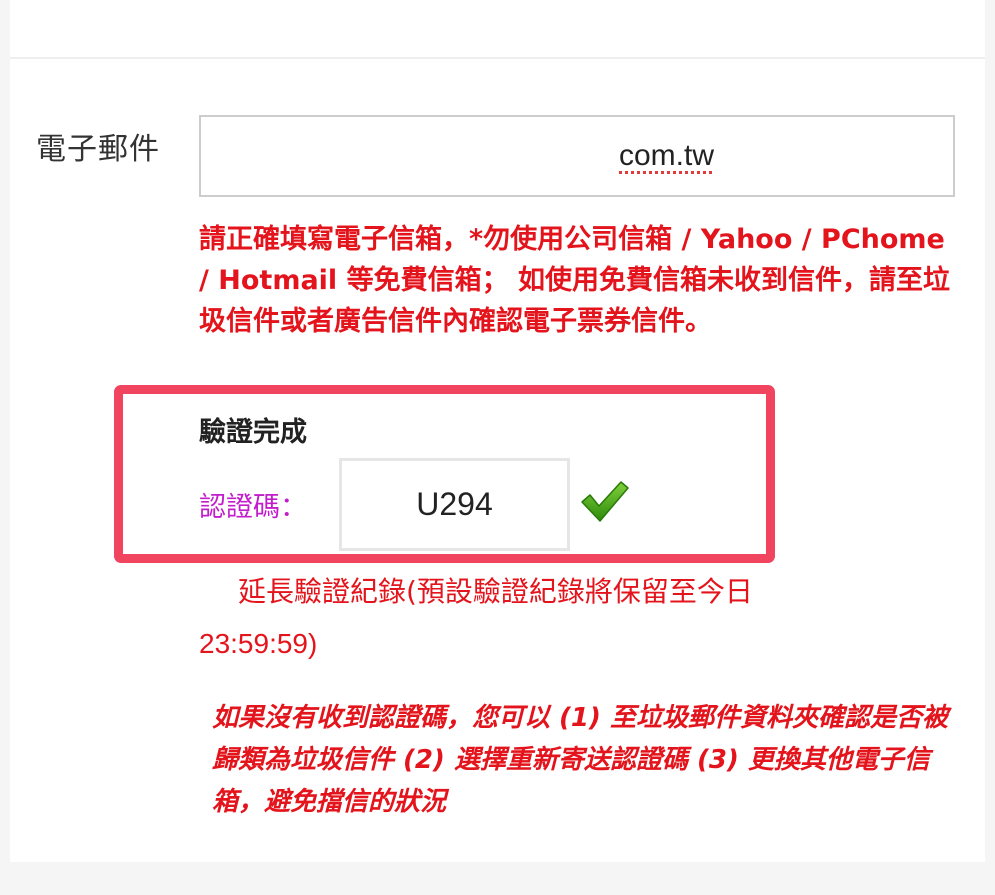 The height and width of the screenshot is (895, 995). Describe the element at coordinates (258, 643) in the screenshot. I see `extend-verification-time: 23:59:59)` at that location.